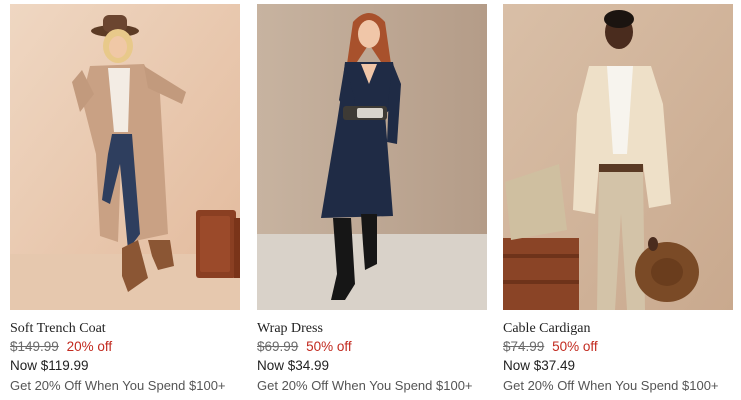 The image size is (741, 400). Describe the element at coordinates (539, 365) in the screenshot. I see `sale-price: Now $37.49` at that location.